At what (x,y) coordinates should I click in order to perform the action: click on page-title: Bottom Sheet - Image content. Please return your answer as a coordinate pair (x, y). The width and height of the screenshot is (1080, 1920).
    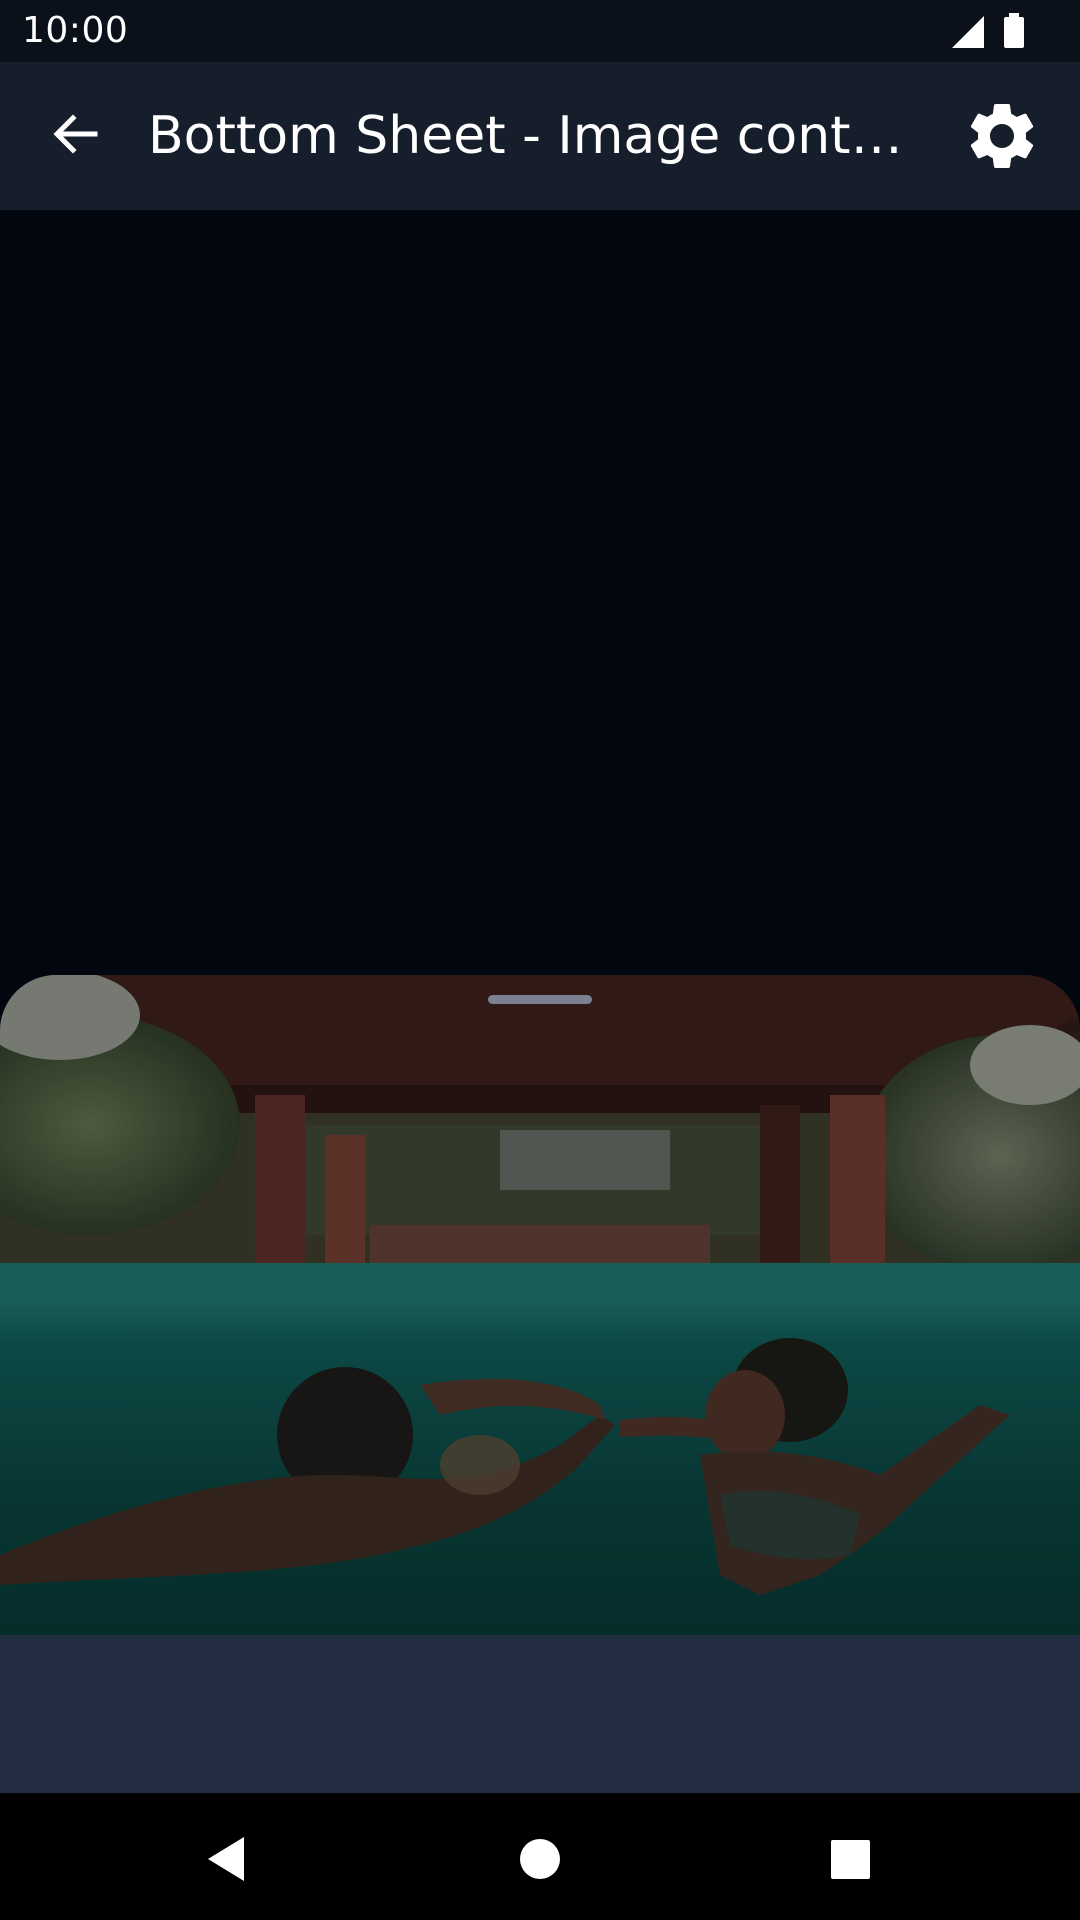
    Looking at the image, I should click on (538, 136).